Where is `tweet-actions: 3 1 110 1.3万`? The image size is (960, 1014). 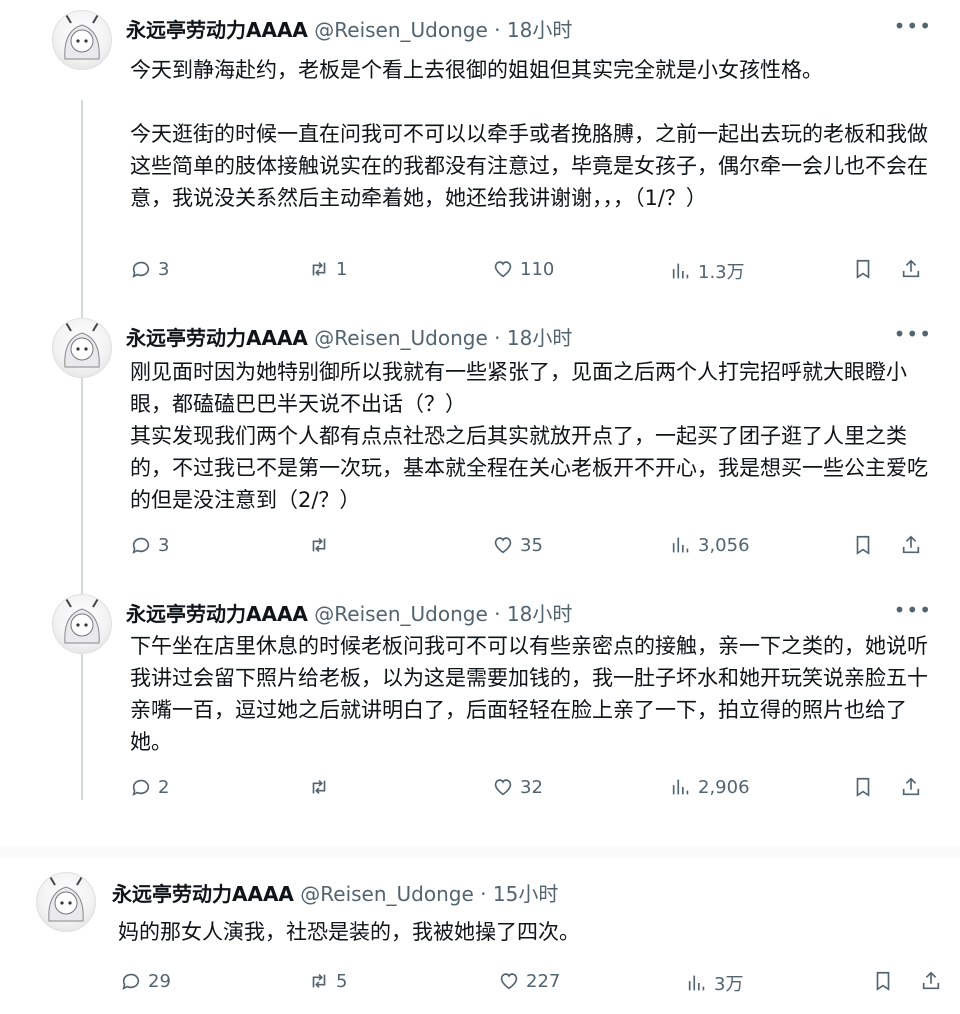
tweet-actions: 3 1 110 1.3万 is located at coordinates (530, 273).